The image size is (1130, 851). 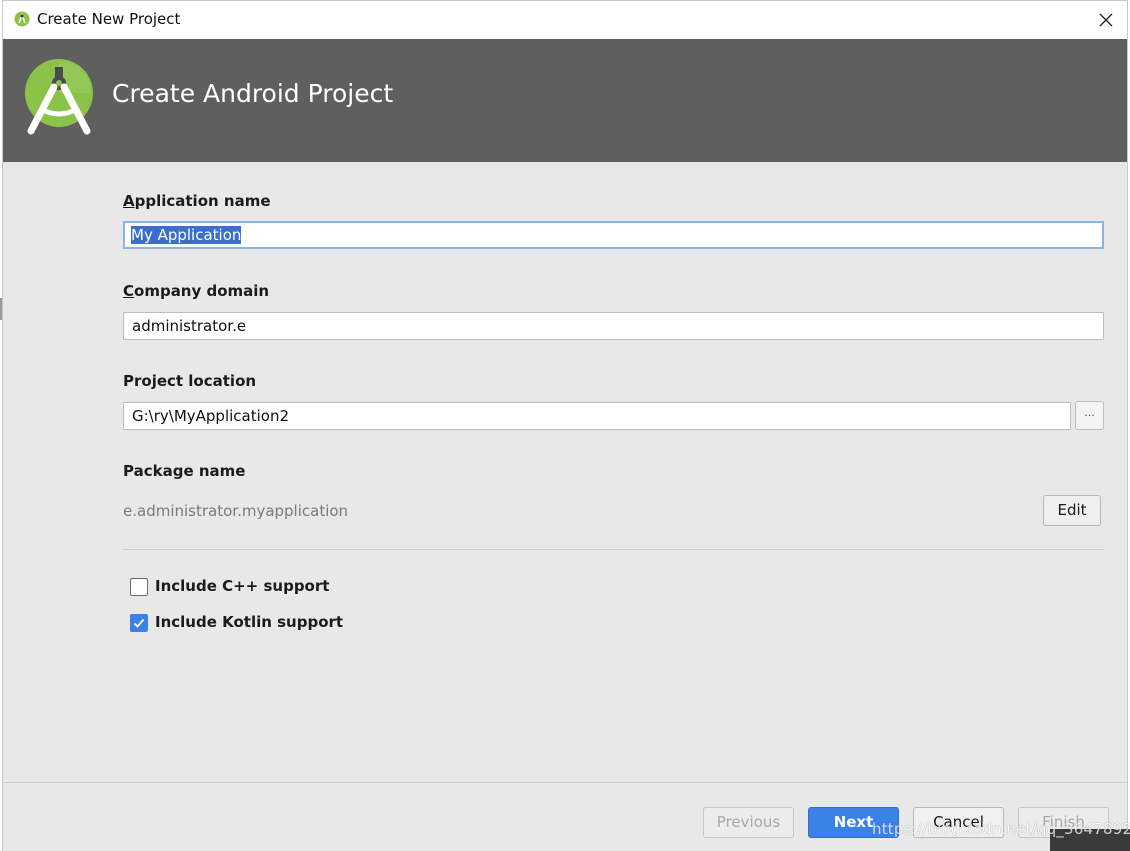 I want to click on header-banner: Create Android Project, so click(x=565, y=100).